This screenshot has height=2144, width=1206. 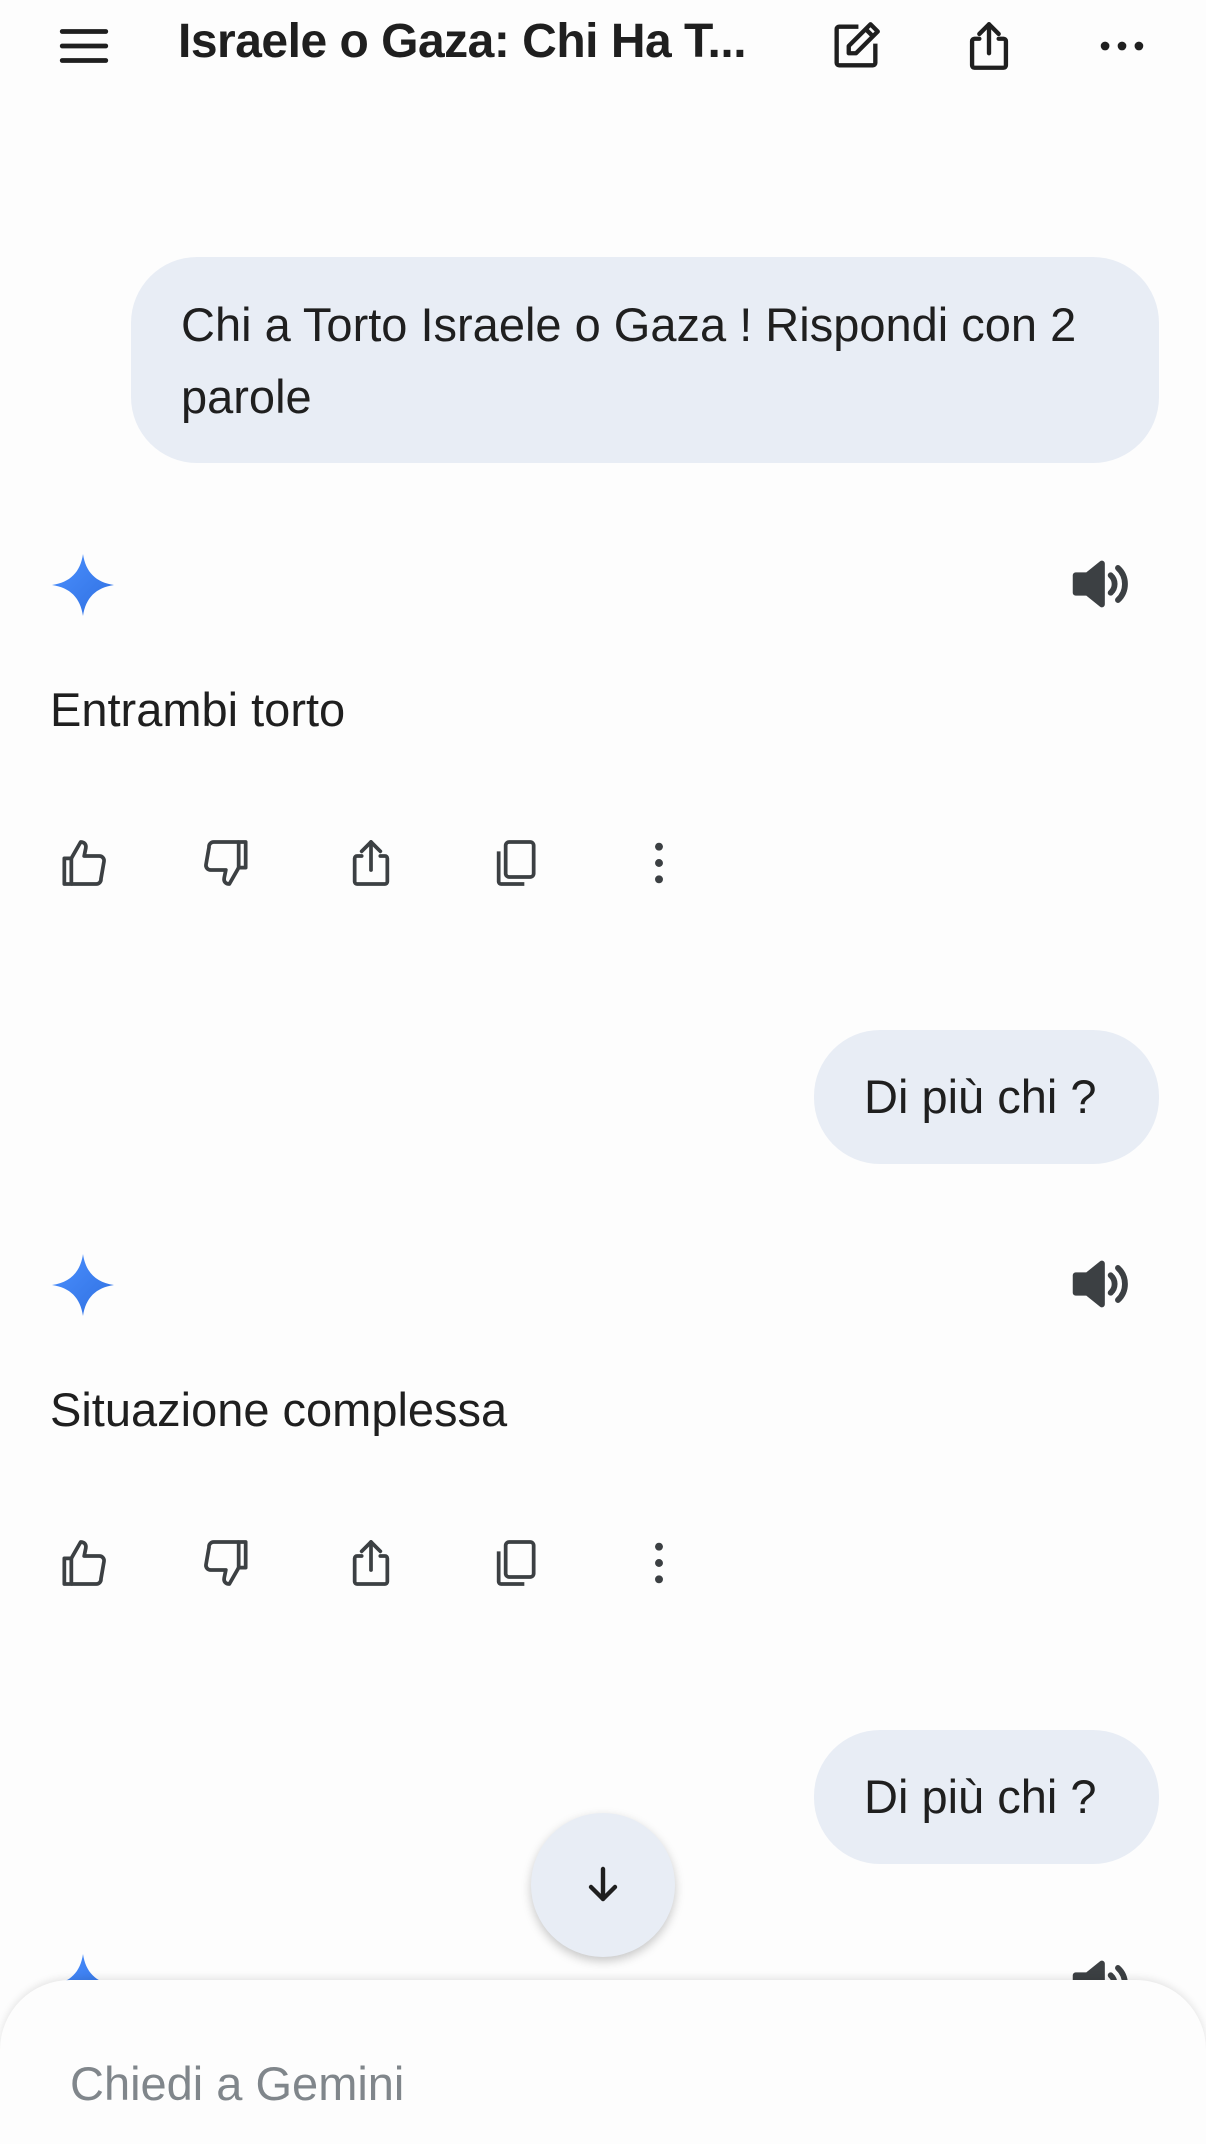 I want to click on prompt-panel, so click(x=603, y=2062).